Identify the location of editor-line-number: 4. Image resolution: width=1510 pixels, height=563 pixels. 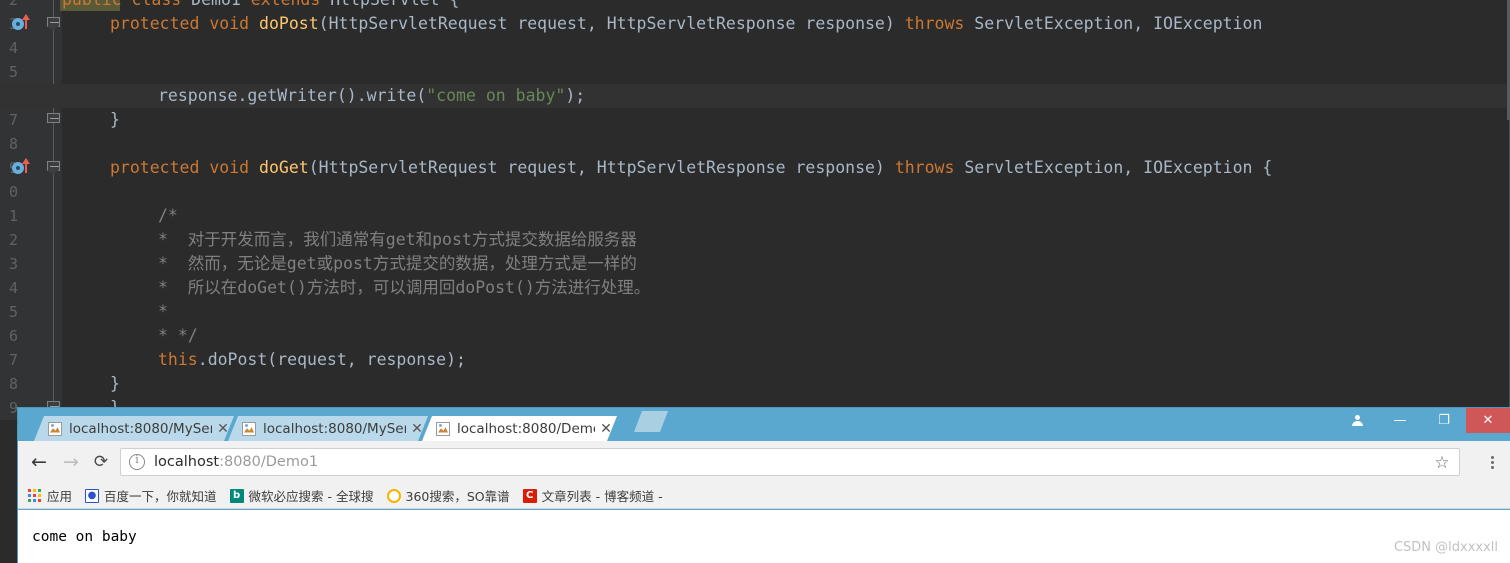
(13, 48).